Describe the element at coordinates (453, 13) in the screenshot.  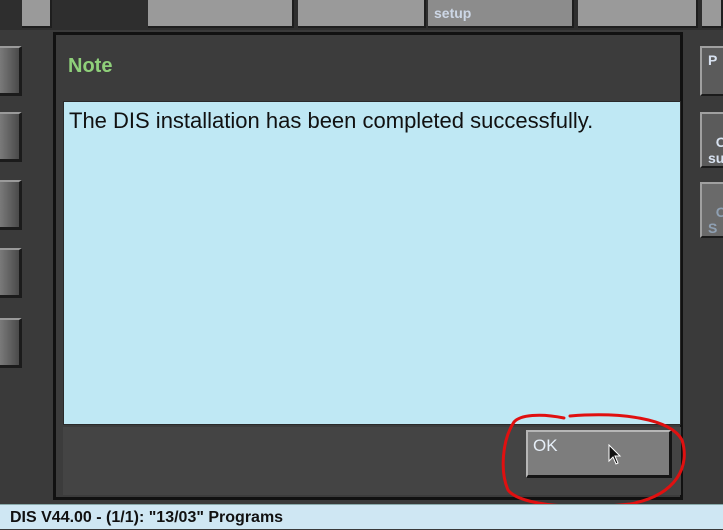
I see `setup-button-label: setup` at that location.